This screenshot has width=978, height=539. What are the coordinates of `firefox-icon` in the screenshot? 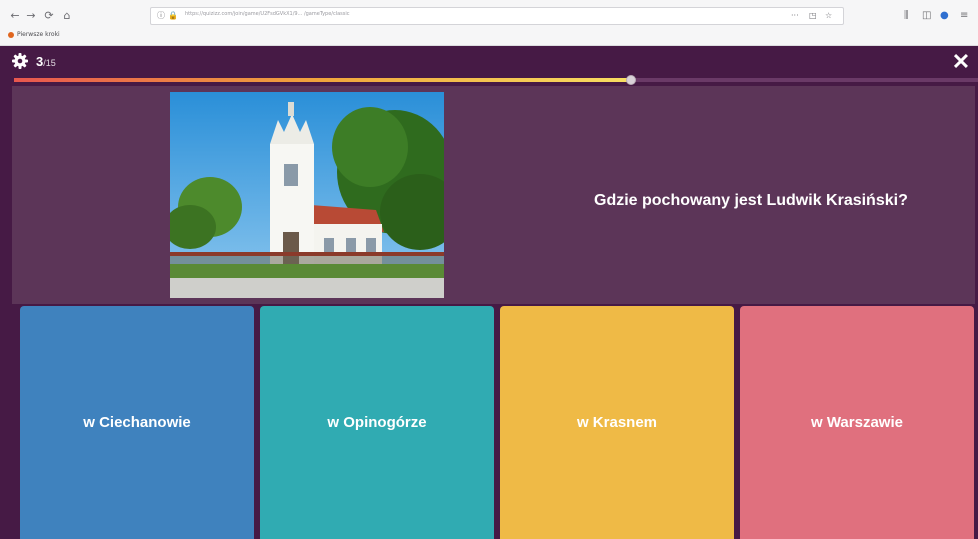 It's located at (11, 34).